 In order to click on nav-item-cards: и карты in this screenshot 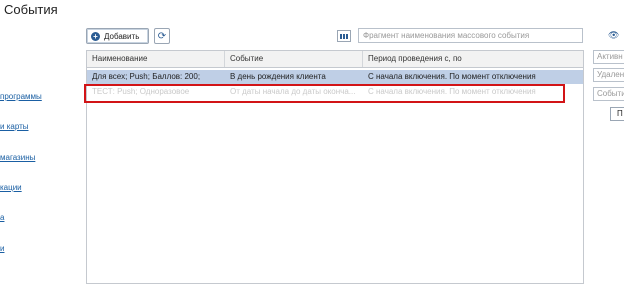, I will do `click(14, 126)`.